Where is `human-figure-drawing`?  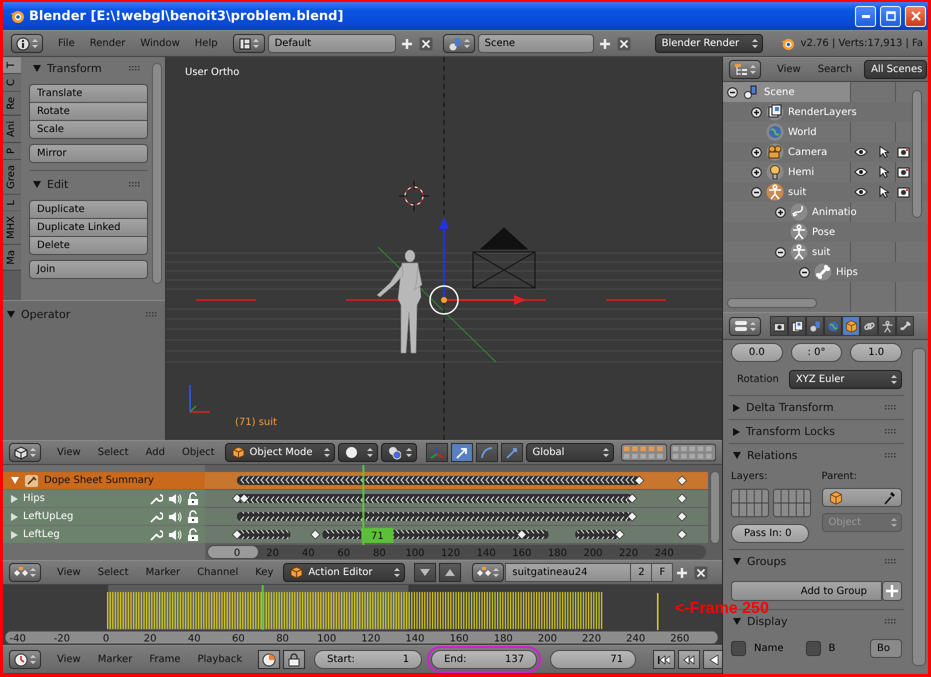 human-figure-drawing is located at coordinates (399, 302).